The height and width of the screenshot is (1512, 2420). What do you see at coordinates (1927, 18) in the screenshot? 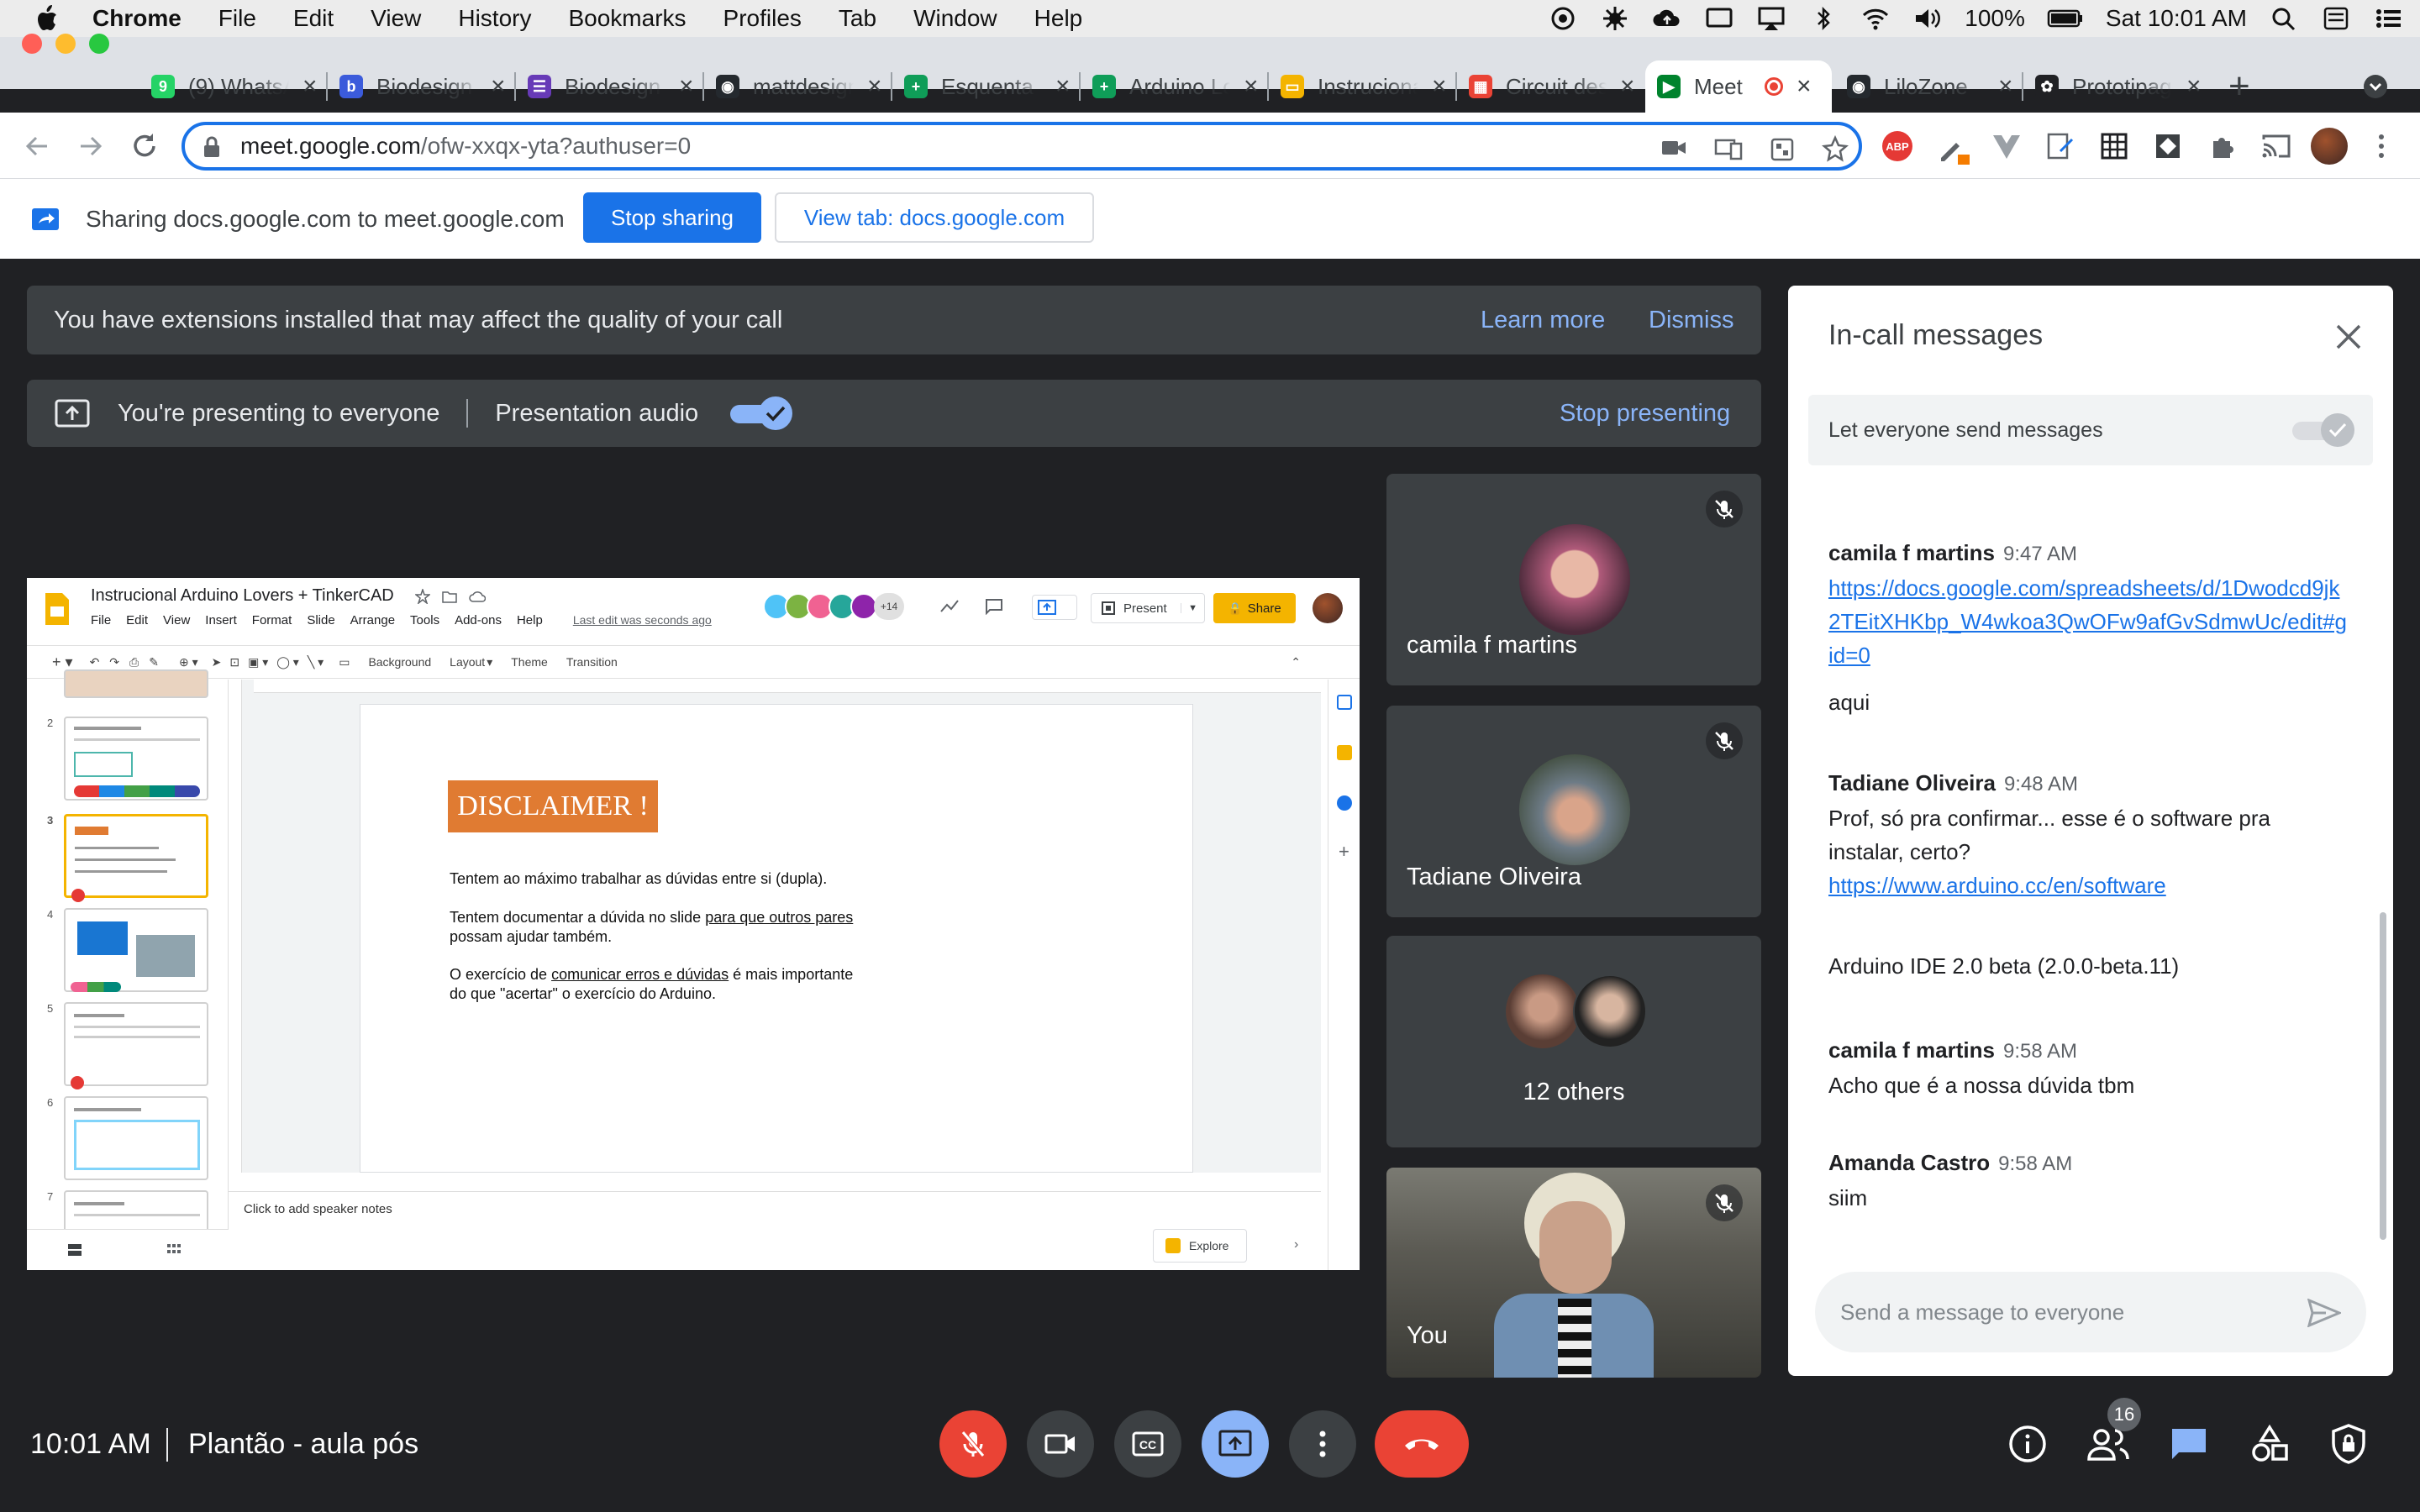
I see `volume-icon` at bounding box center [1927, 18].